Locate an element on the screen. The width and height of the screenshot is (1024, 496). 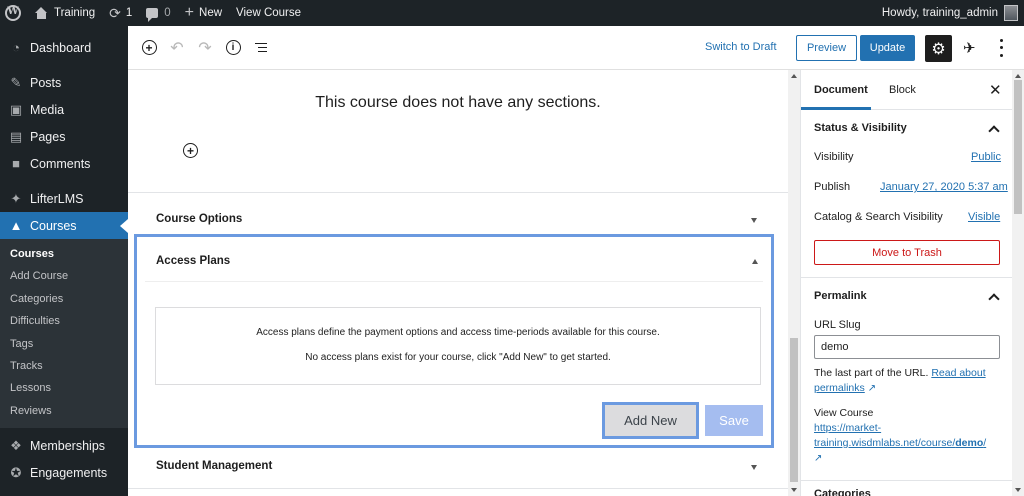
tab-document: Document is located at coordinates (841, 90).